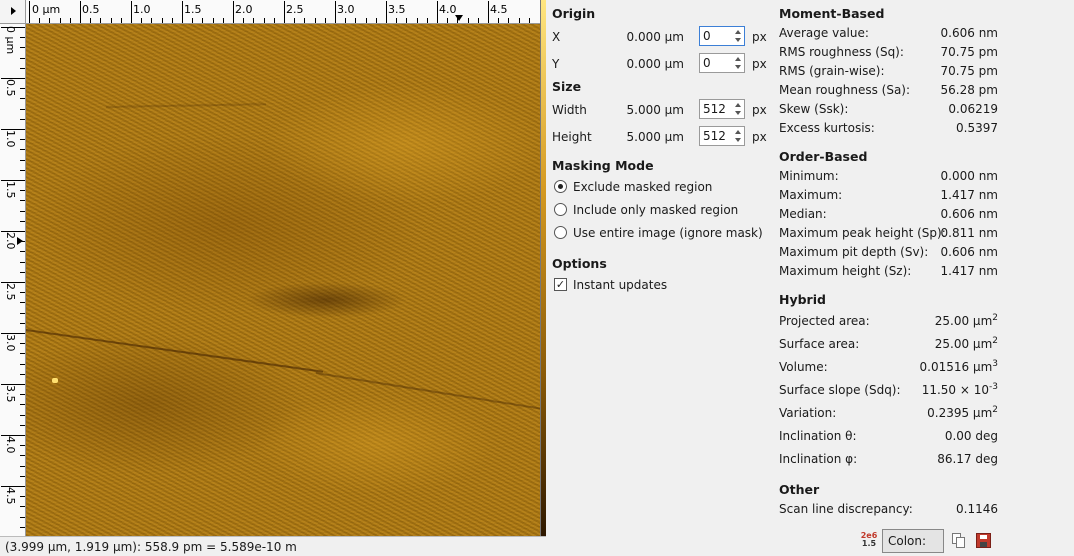 Image resolution: width=1074 pixels, height=556 pixels. I want to click on stat-value: 0.2395 μm2, so click(962, 413).